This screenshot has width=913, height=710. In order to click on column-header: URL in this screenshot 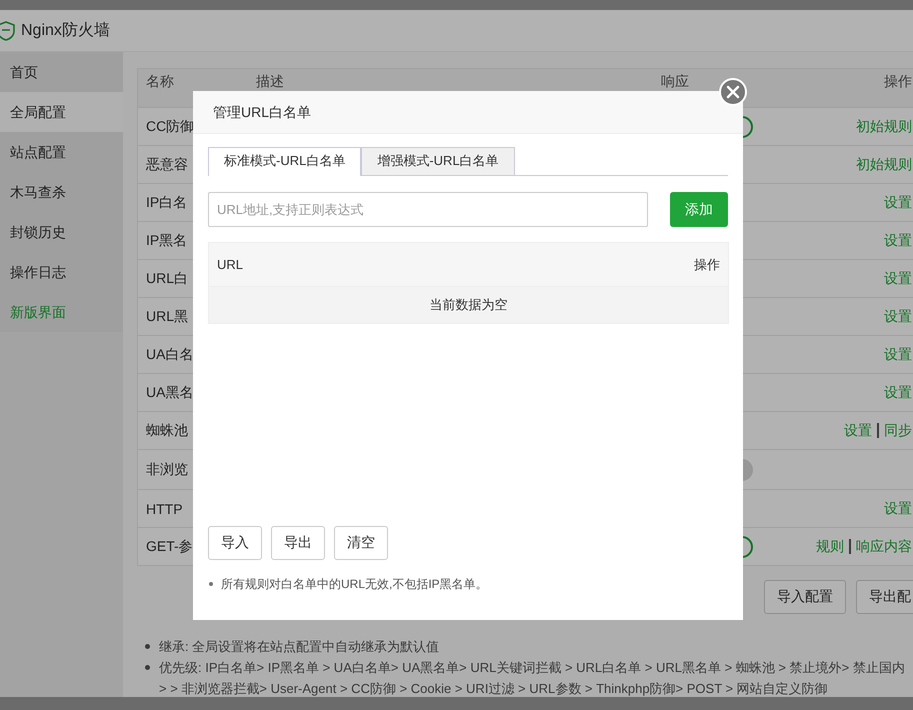, I will do `click(230, 264)`.